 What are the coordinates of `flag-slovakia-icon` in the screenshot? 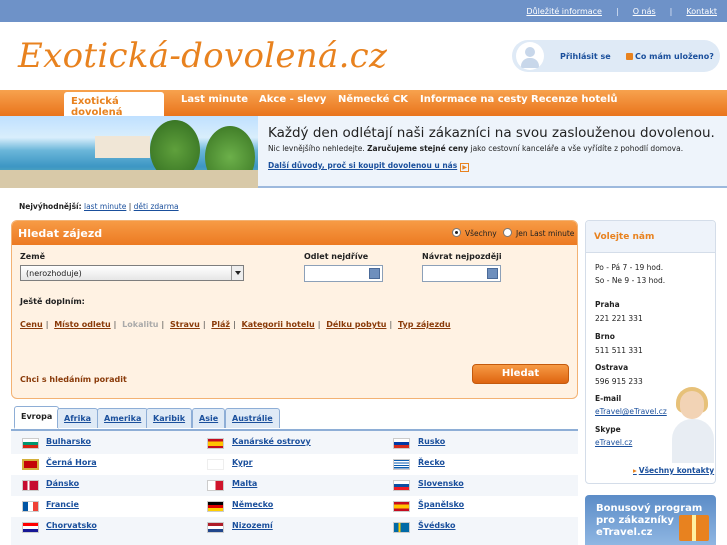 It's located at (401, 485).